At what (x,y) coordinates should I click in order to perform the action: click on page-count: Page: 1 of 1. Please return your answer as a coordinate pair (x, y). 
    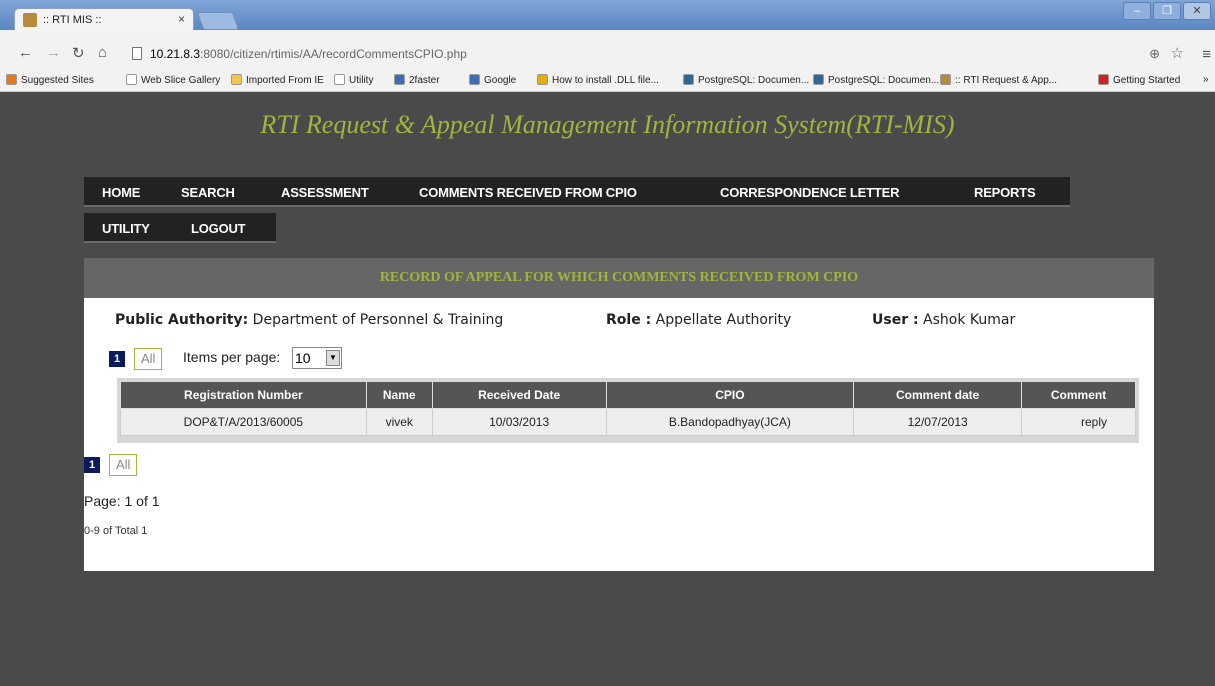
    Looking at the image, I should click on (122, 501).